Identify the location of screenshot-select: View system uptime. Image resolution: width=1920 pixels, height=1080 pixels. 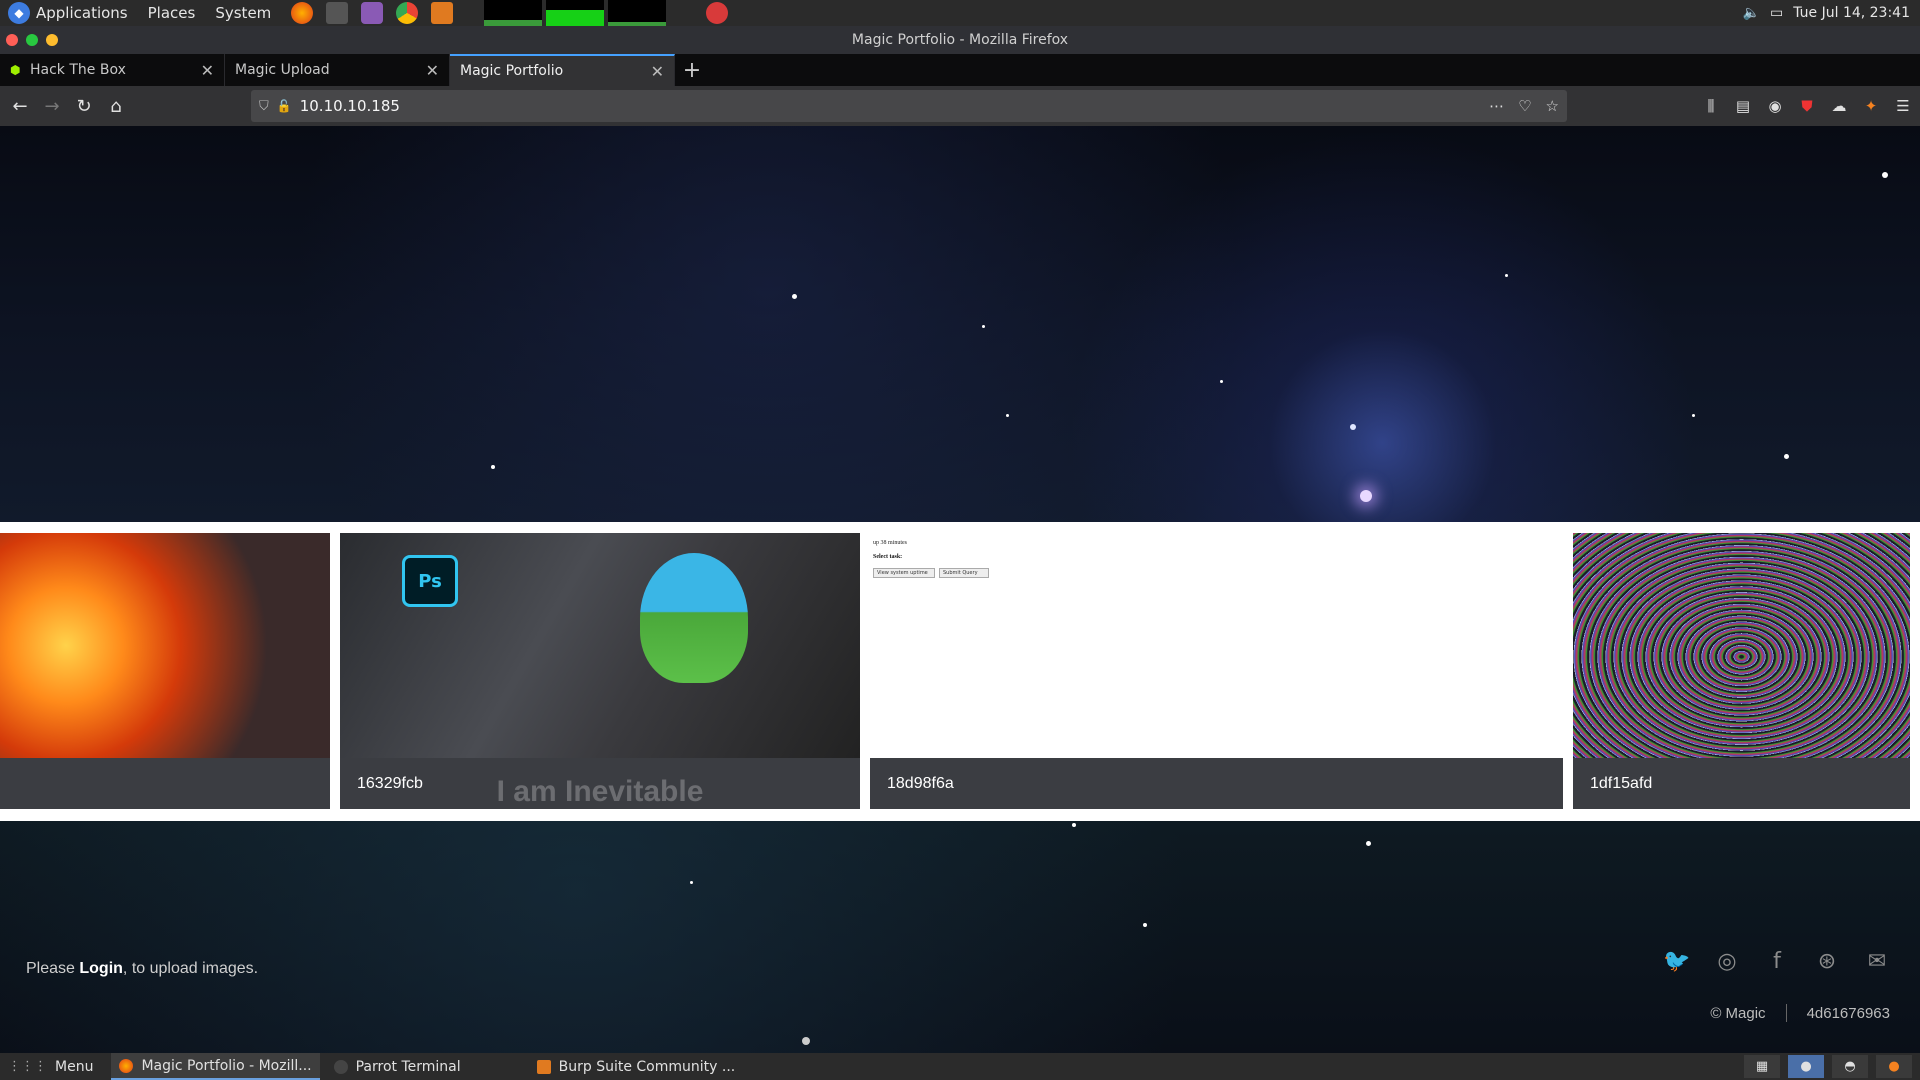
(904, 573).